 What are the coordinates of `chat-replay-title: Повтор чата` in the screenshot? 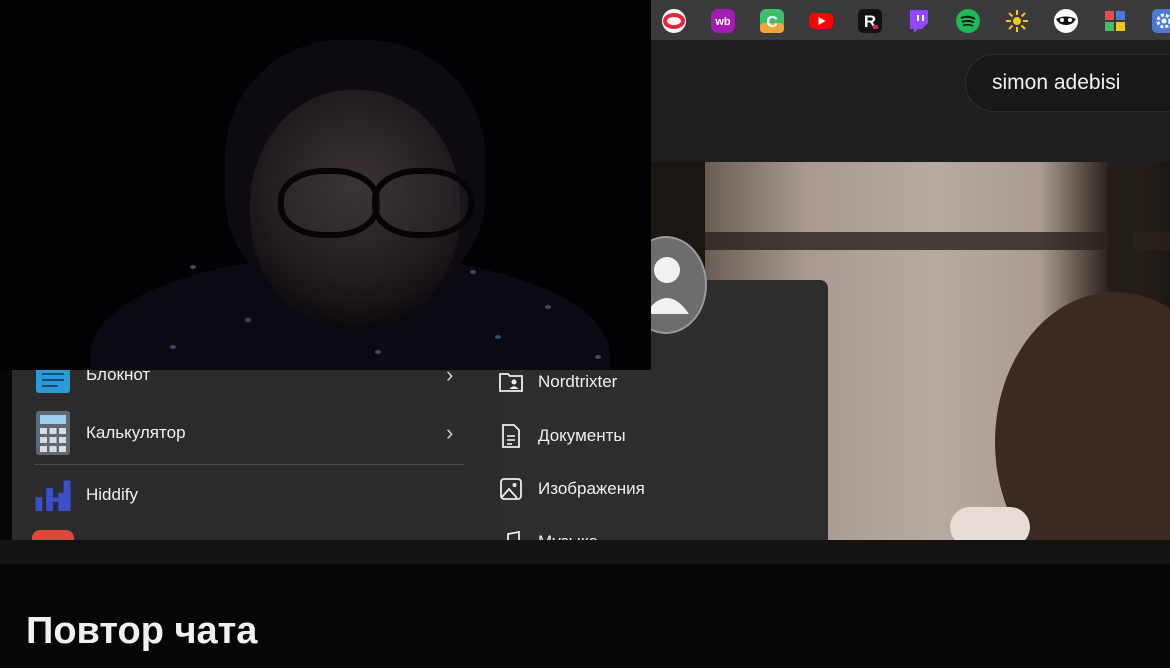 It's located at (141, 631).